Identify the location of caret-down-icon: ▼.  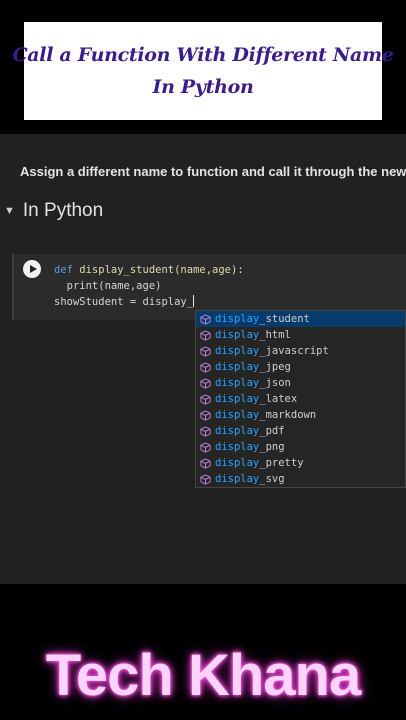
(9, 211).